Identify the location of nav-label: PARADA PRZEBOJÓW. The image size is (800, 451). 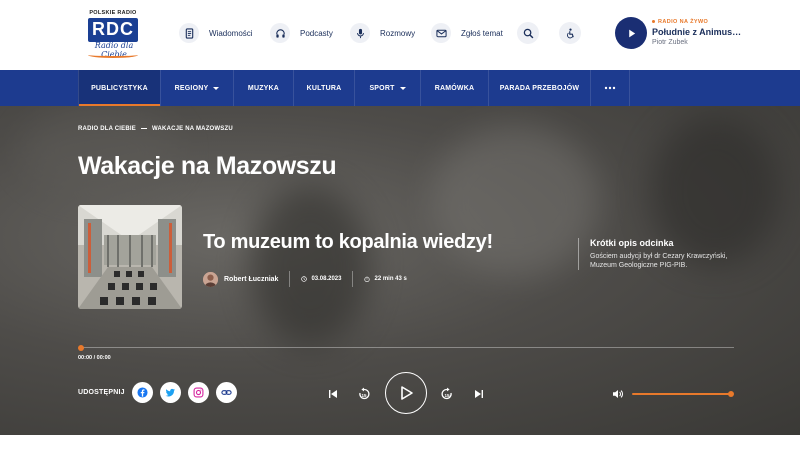
(539, 88).